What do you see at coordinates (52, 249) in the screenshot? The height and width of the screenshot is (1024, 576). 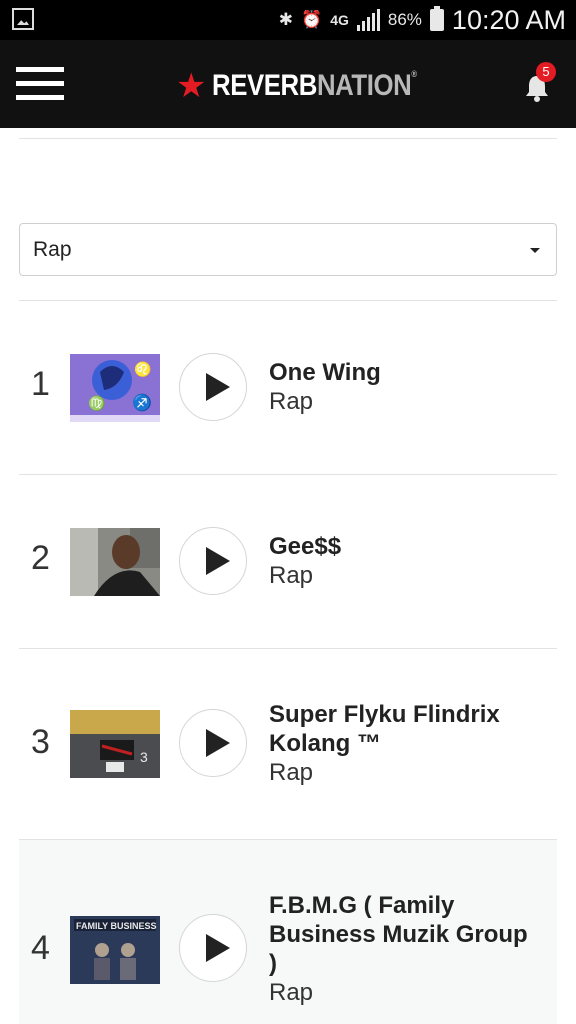 I see `genre-select-value: Rap` at bounding box center [52, 249].